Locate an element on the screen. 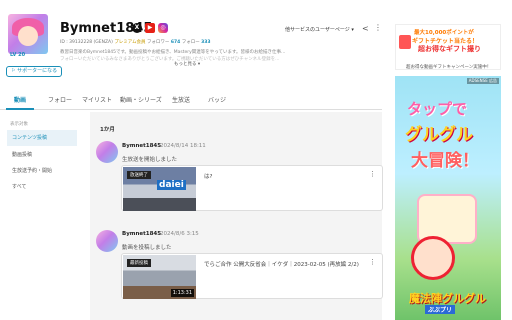  game-logo-sub: ぶぶプリ is located at coordinates (440, 309).